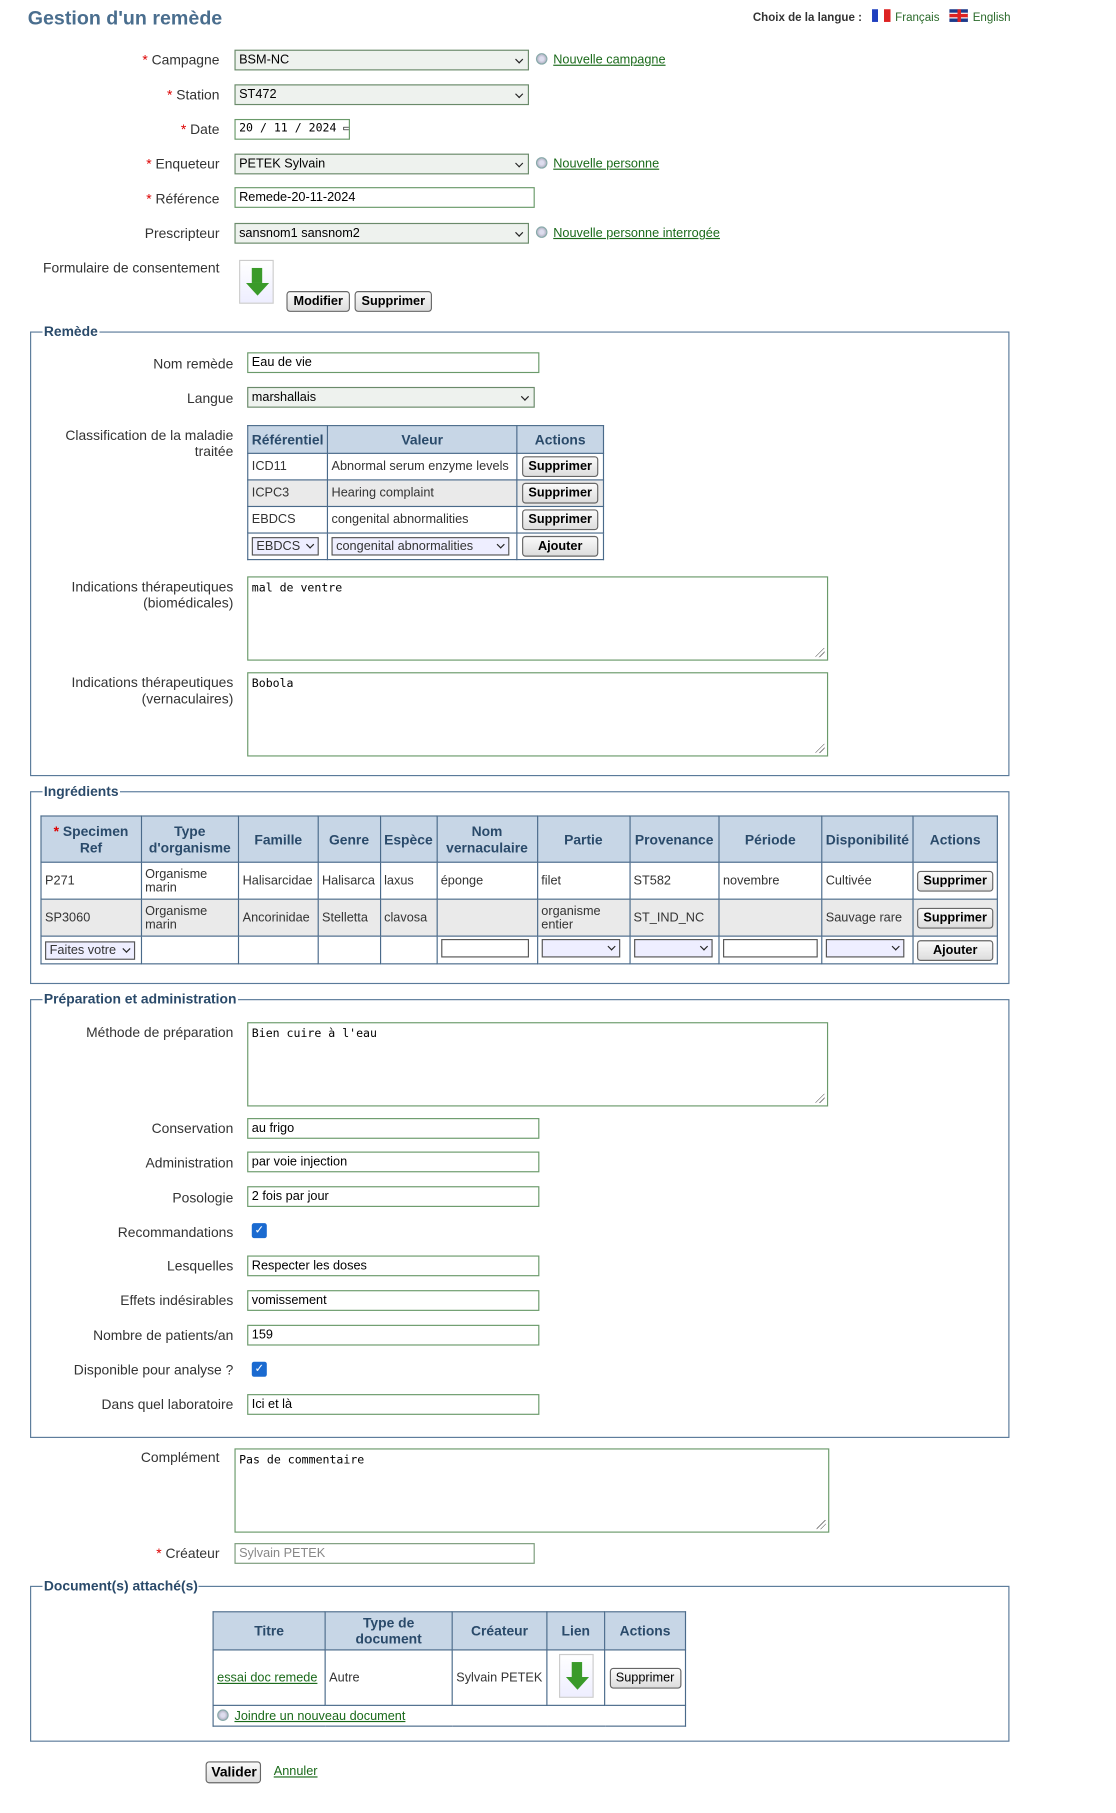 The image size is (1116, 1813). I want to click on posologie-label: Posologie, so click(203, 1197).